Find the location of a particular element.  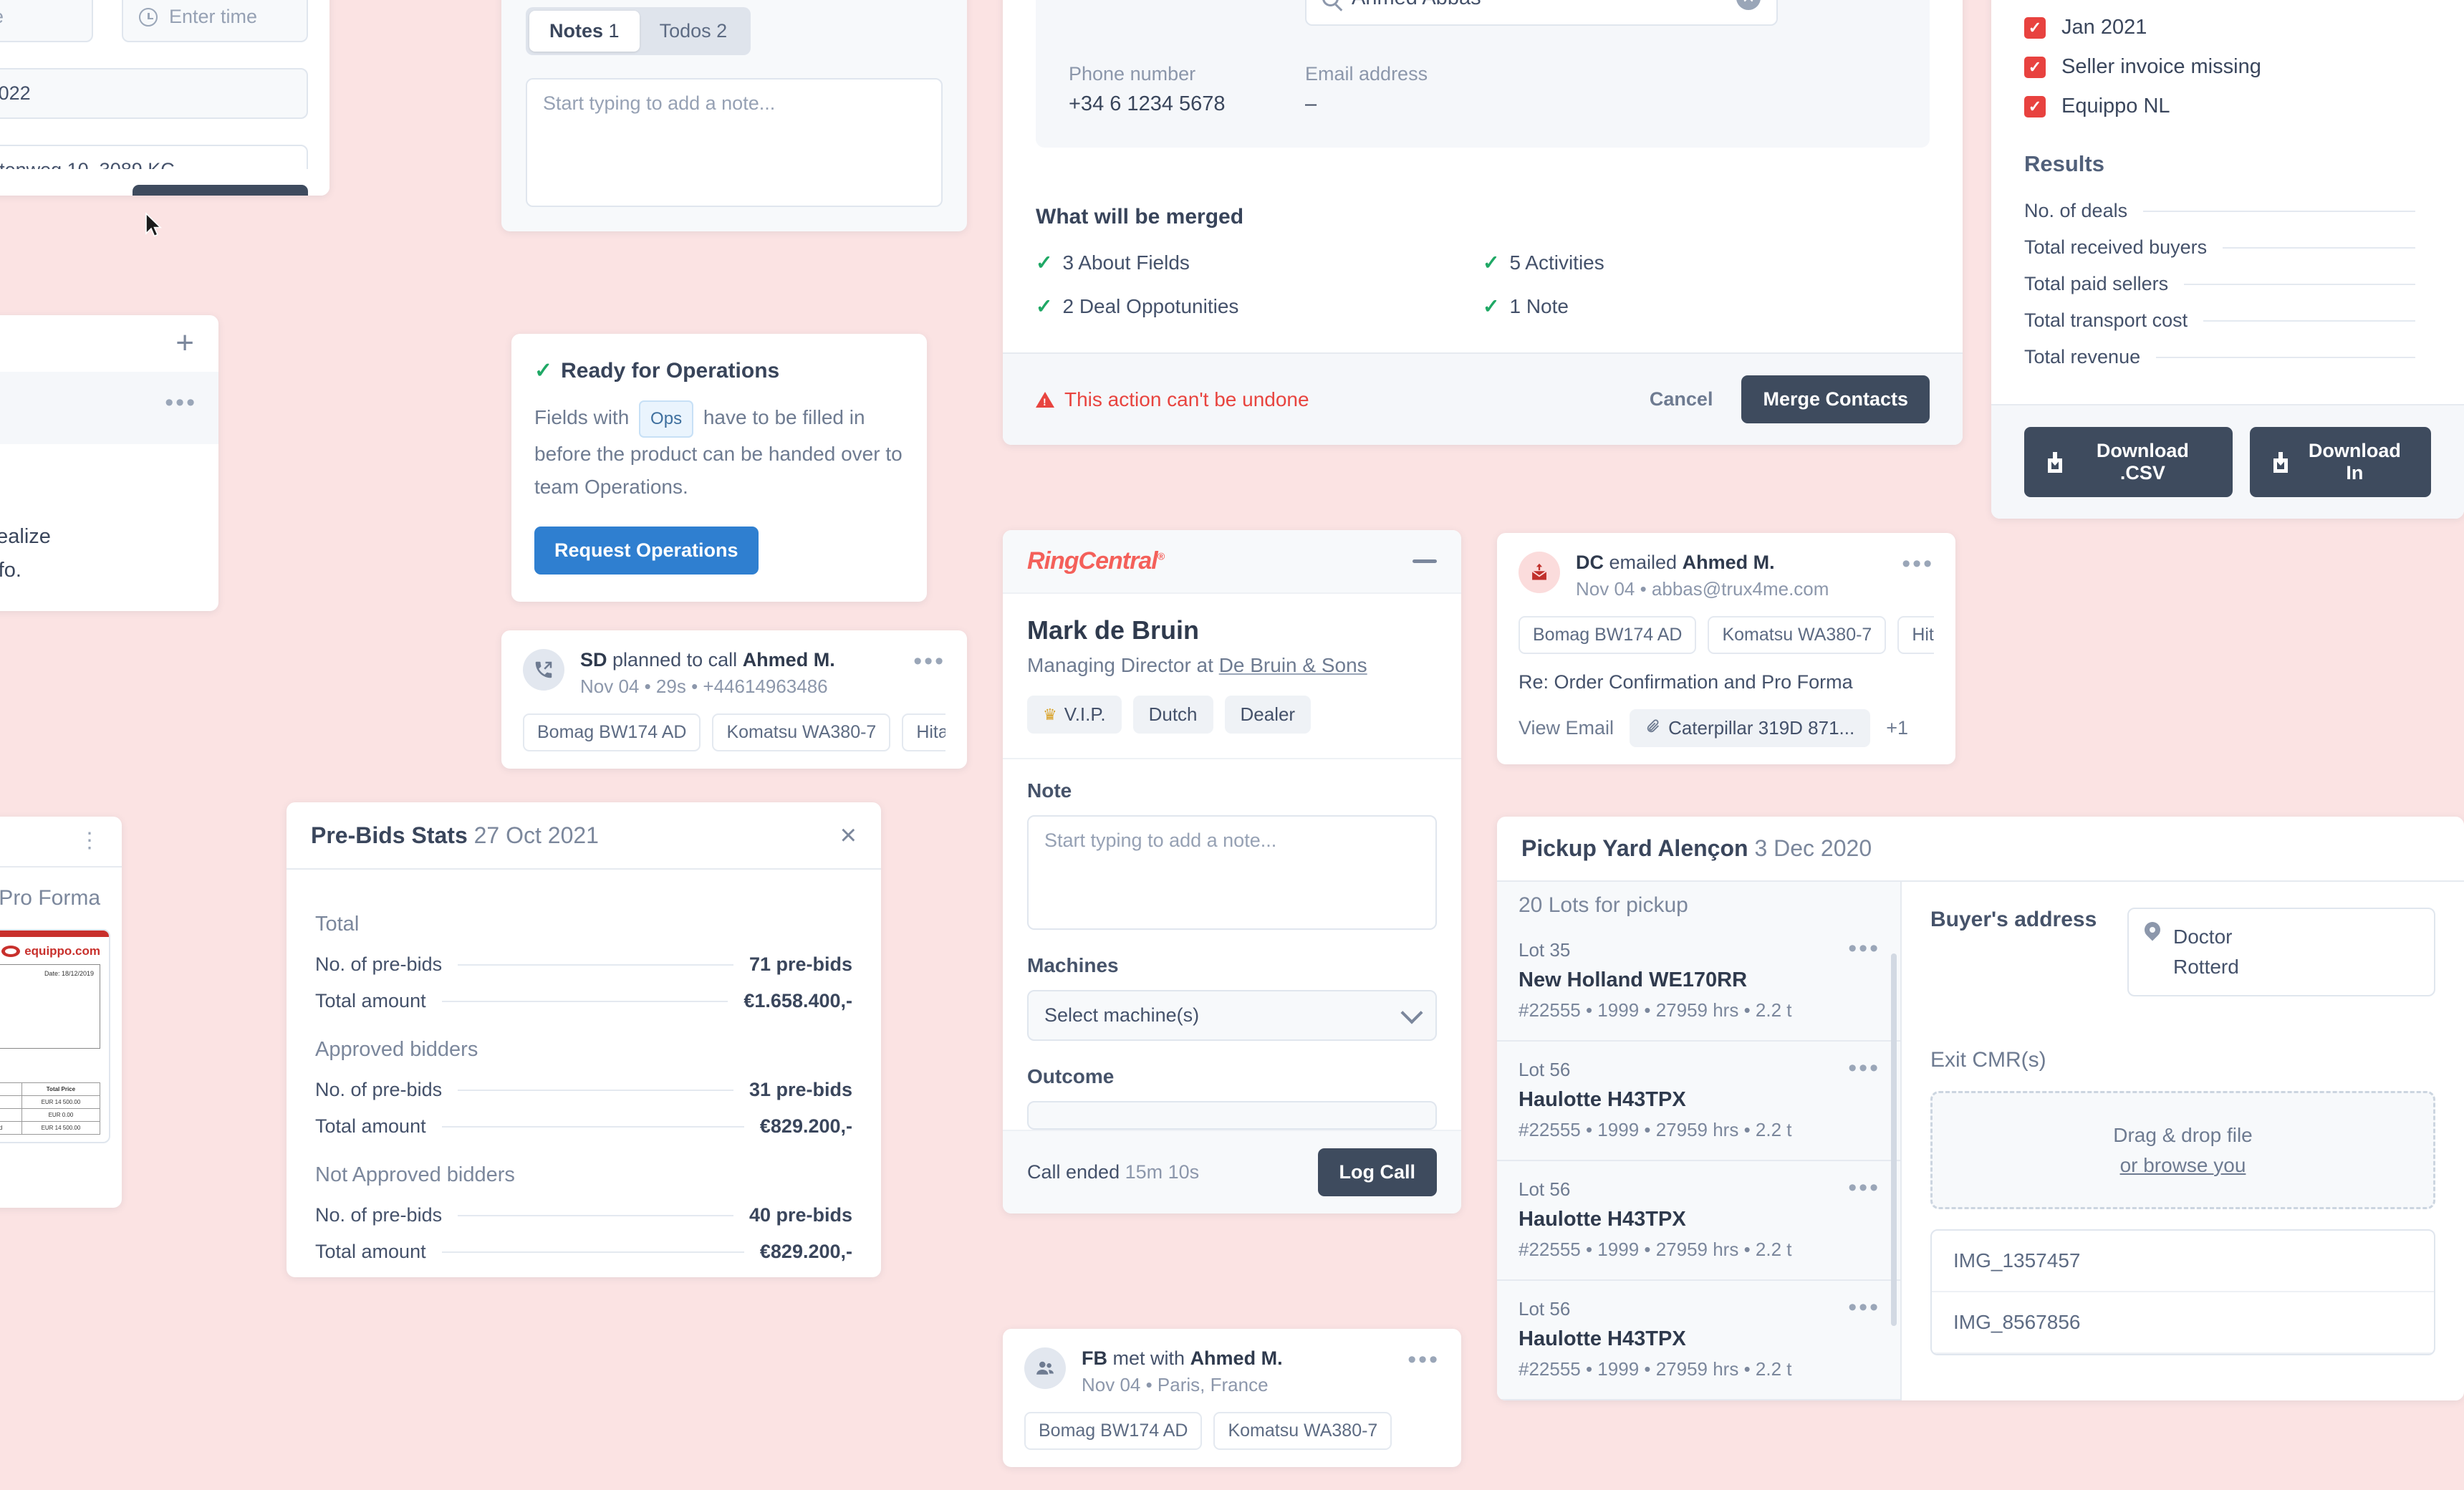

note-list-item: o refund him the deposit. ••• is located at coordinates (109, 407).